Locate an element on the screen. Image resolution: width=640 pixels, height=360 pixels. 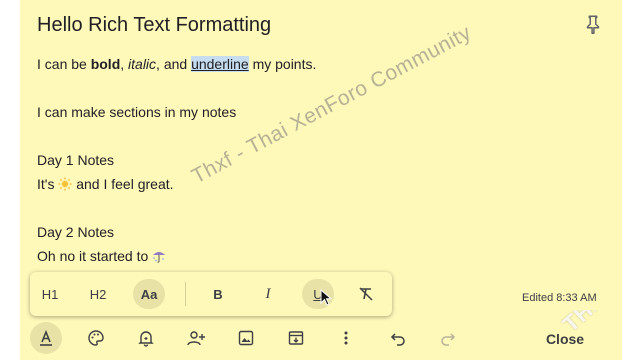
normal-text-button: Aa is located at coordinates (149, 294).